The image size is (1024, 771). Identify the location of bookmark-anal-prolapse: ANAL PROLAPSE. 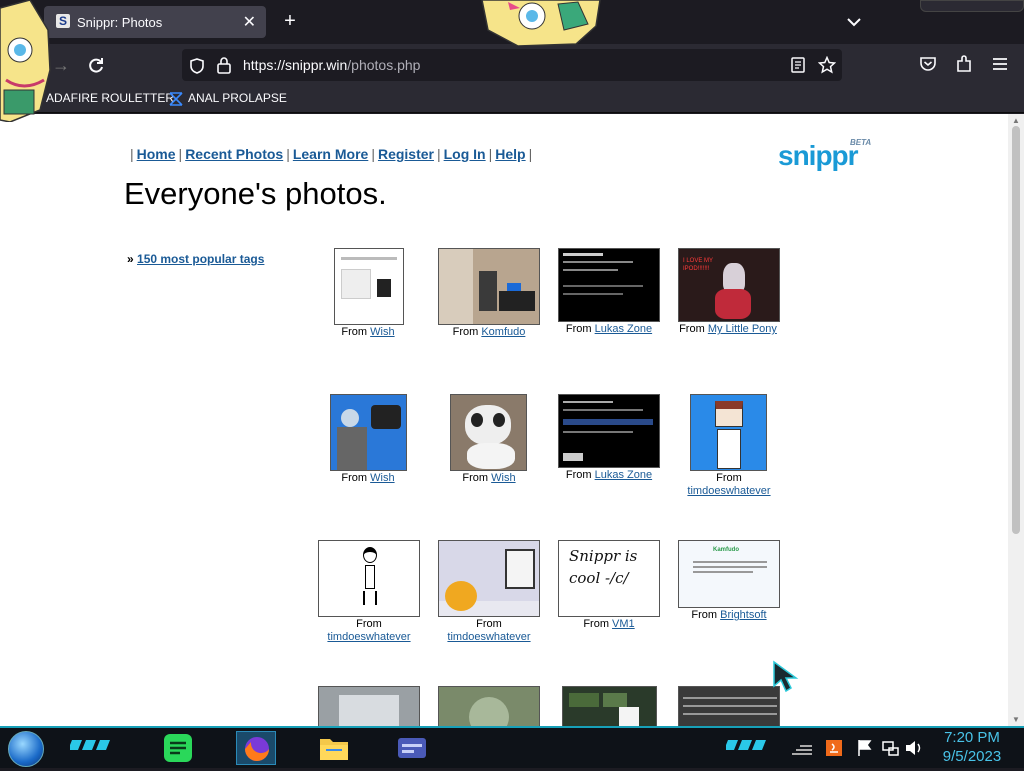
(237, 98).